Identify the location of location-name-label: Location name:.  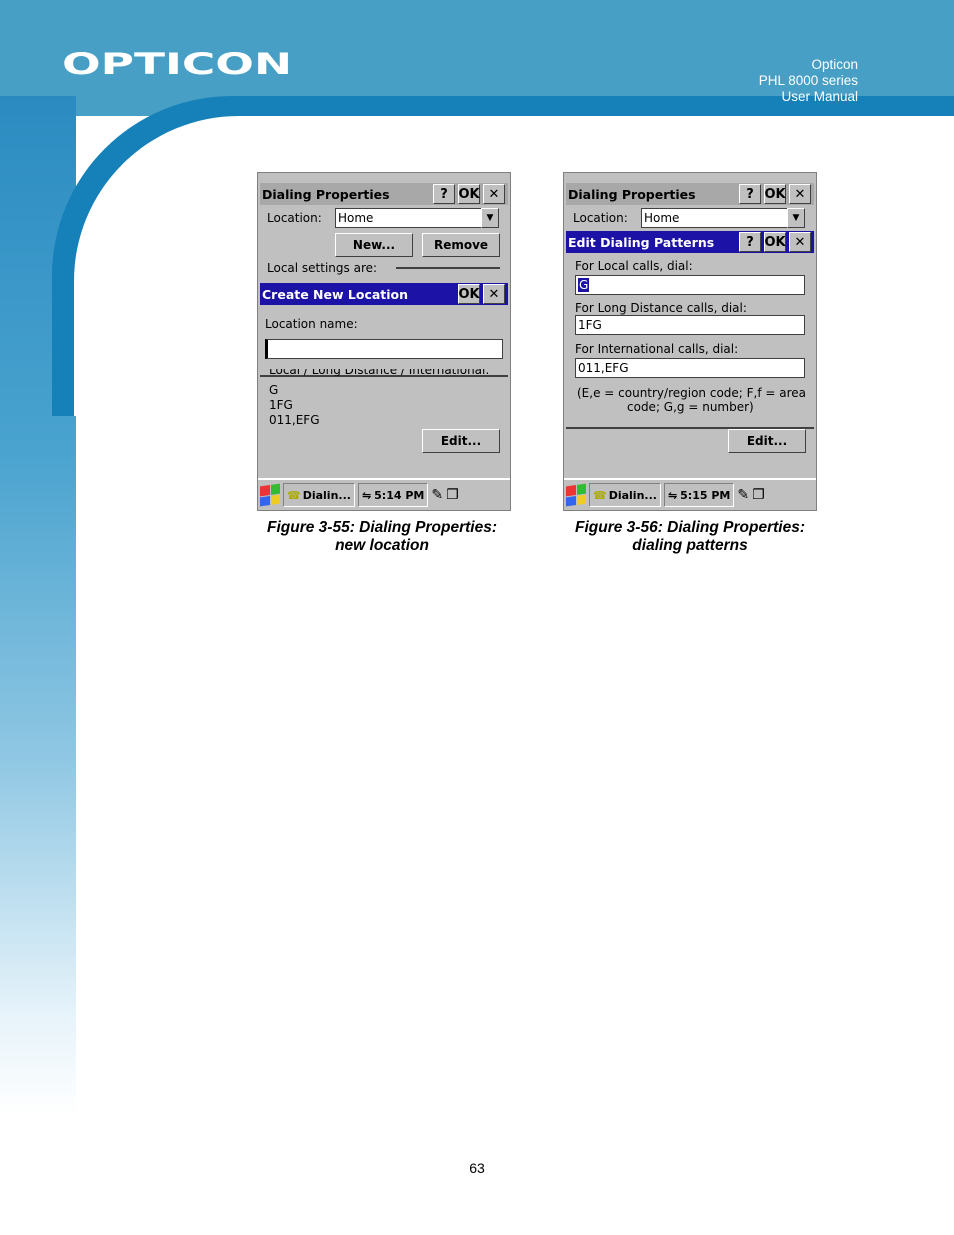
(311, 324).